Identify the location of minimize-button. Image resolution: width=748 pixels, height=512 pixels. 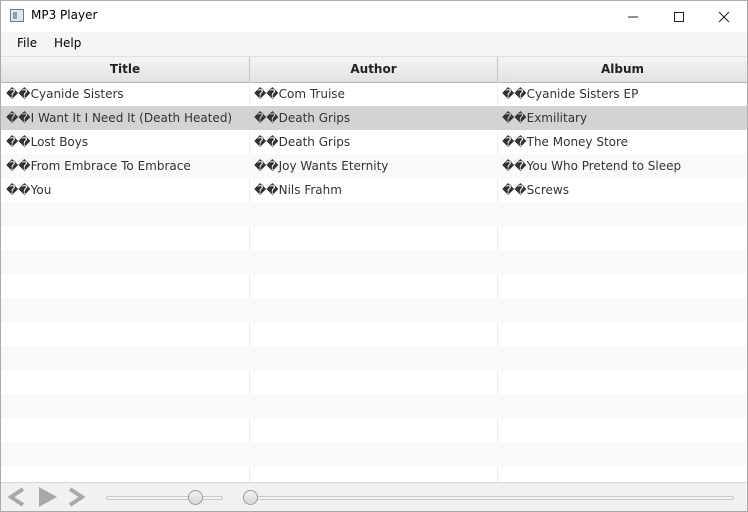
(633, 16).